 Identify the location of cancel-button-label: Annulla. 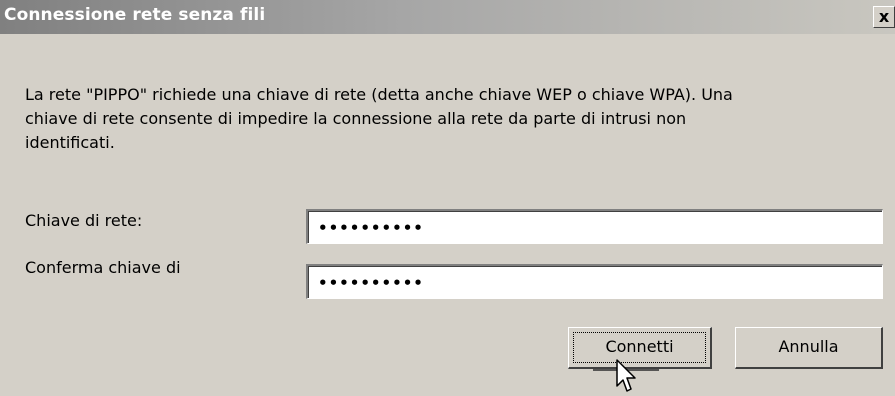
(808, 346).